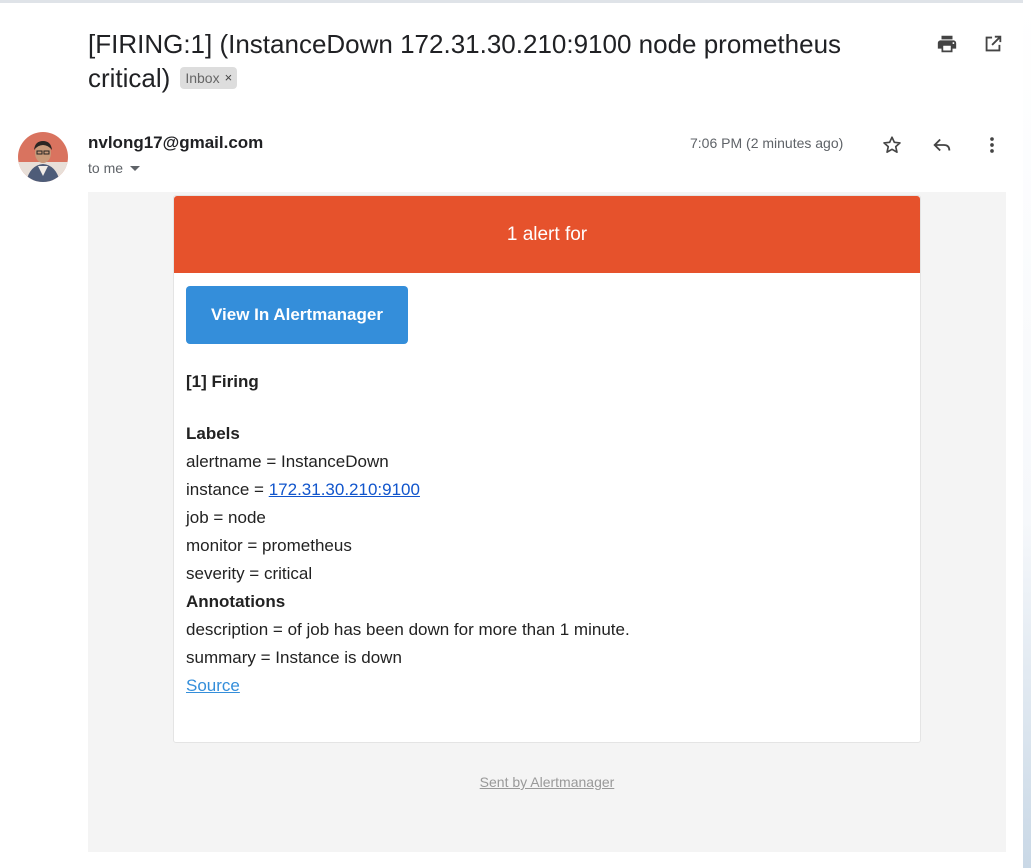 This screenshot has height=868, width=1031. What do you see at coordinates (344, 489) in the screenshot?
I see `instance-link: 172.31.30.210:9100` at bounding box center [344, 489].